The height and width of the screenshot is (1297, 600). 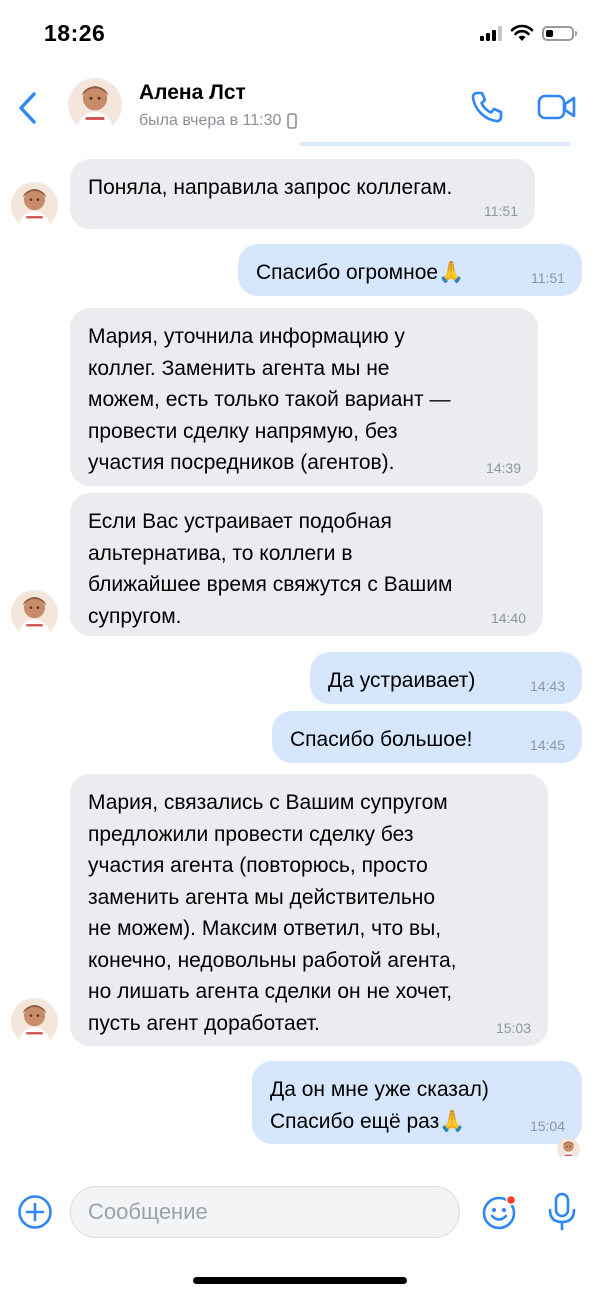 I want to click on back-chevron-icon, so click(x=28, y=108).